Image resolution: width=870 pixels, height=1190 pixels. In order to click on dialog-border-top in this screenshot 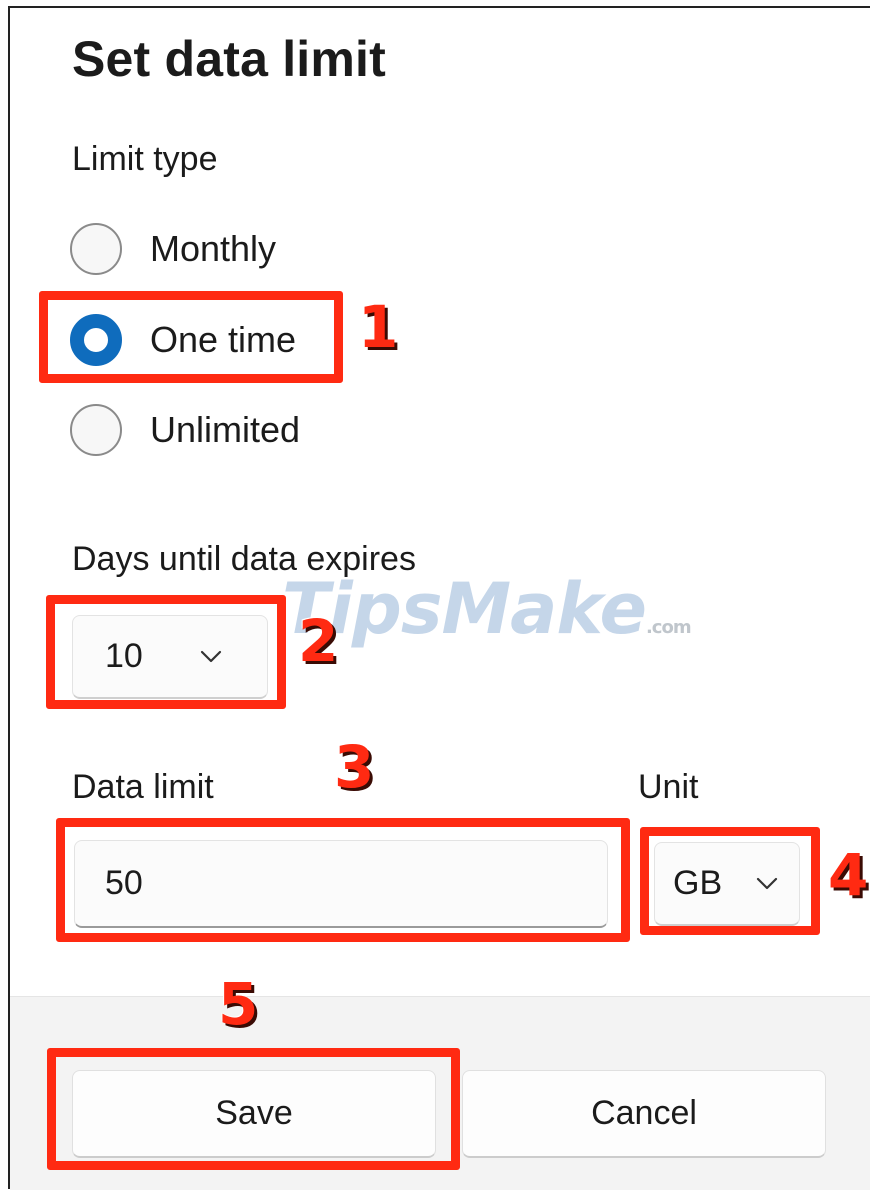, I will do `click(439, 7)`.